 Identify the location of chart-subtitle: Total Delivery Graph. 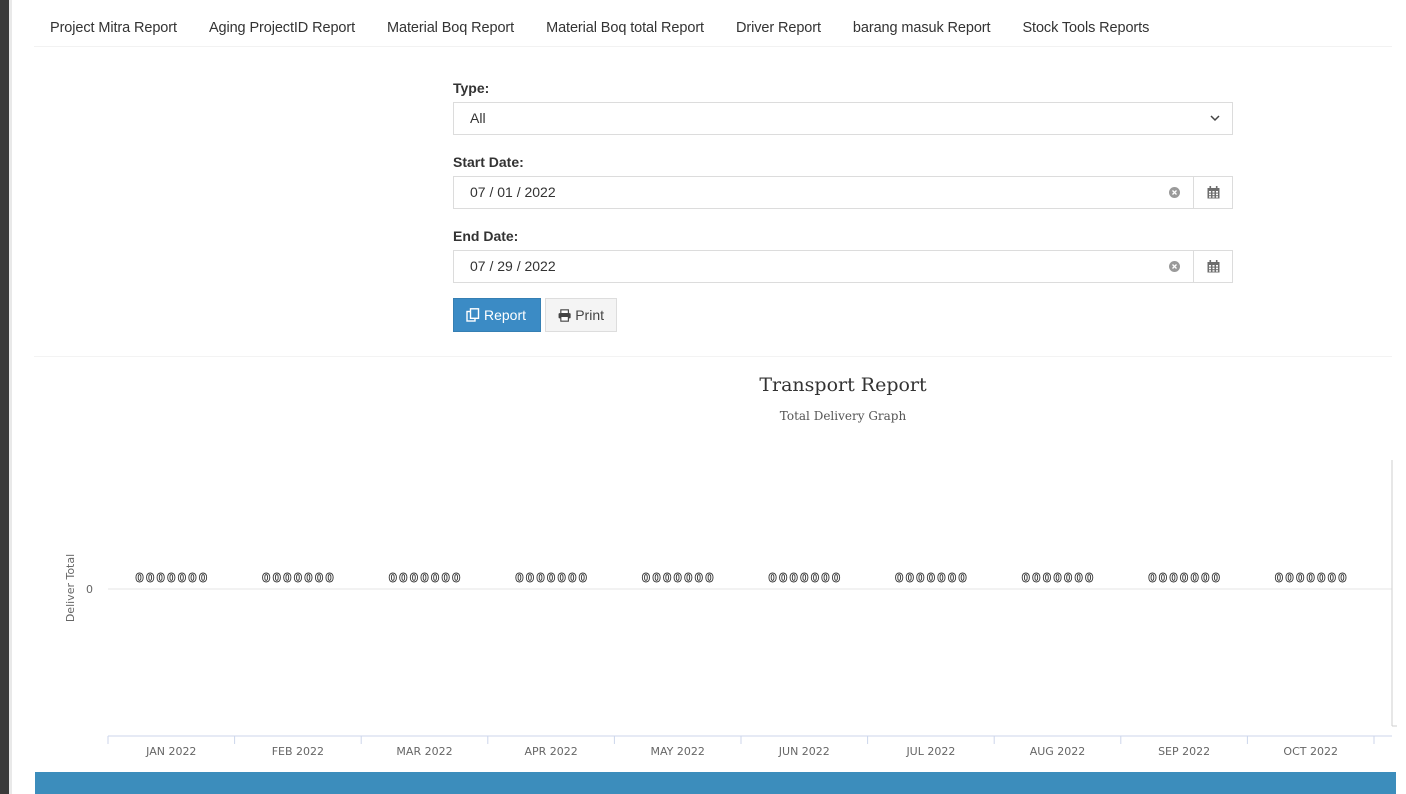
(843, 416).